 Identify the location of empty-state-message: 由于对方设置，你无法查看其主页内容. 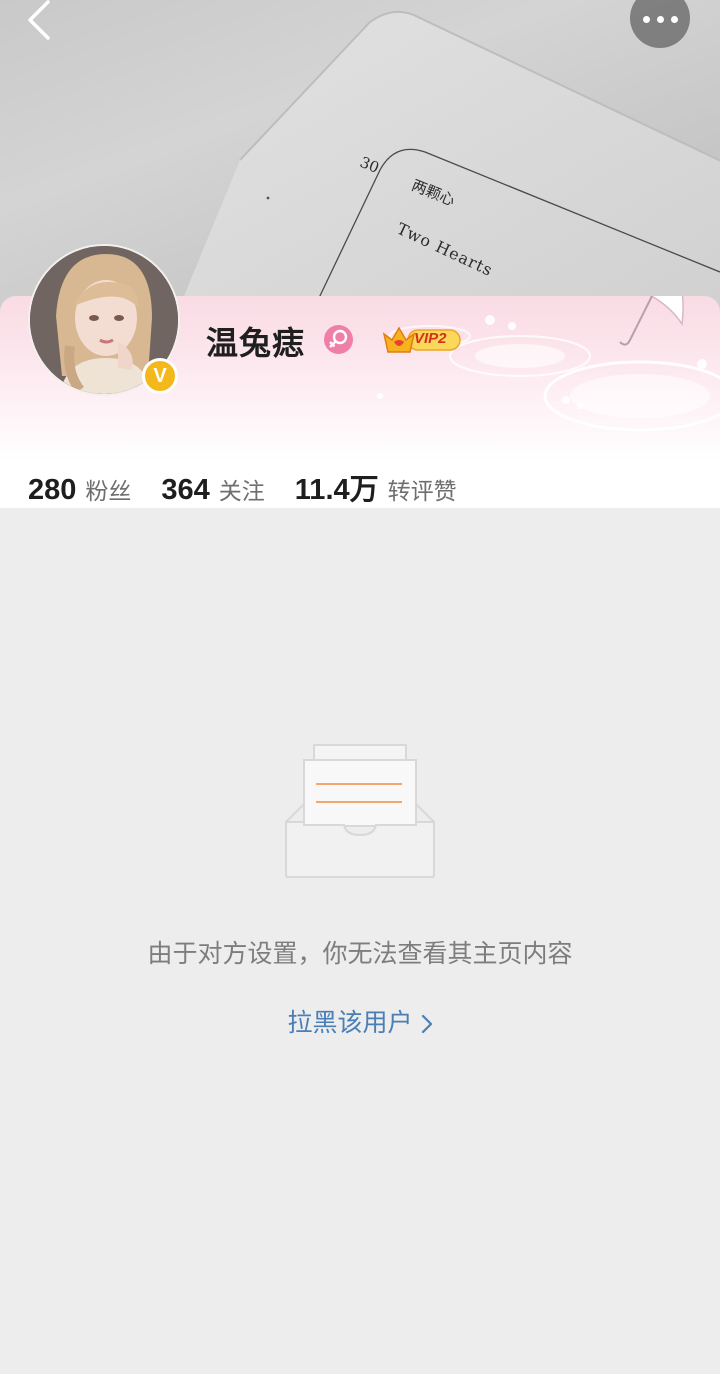
(360, 953).